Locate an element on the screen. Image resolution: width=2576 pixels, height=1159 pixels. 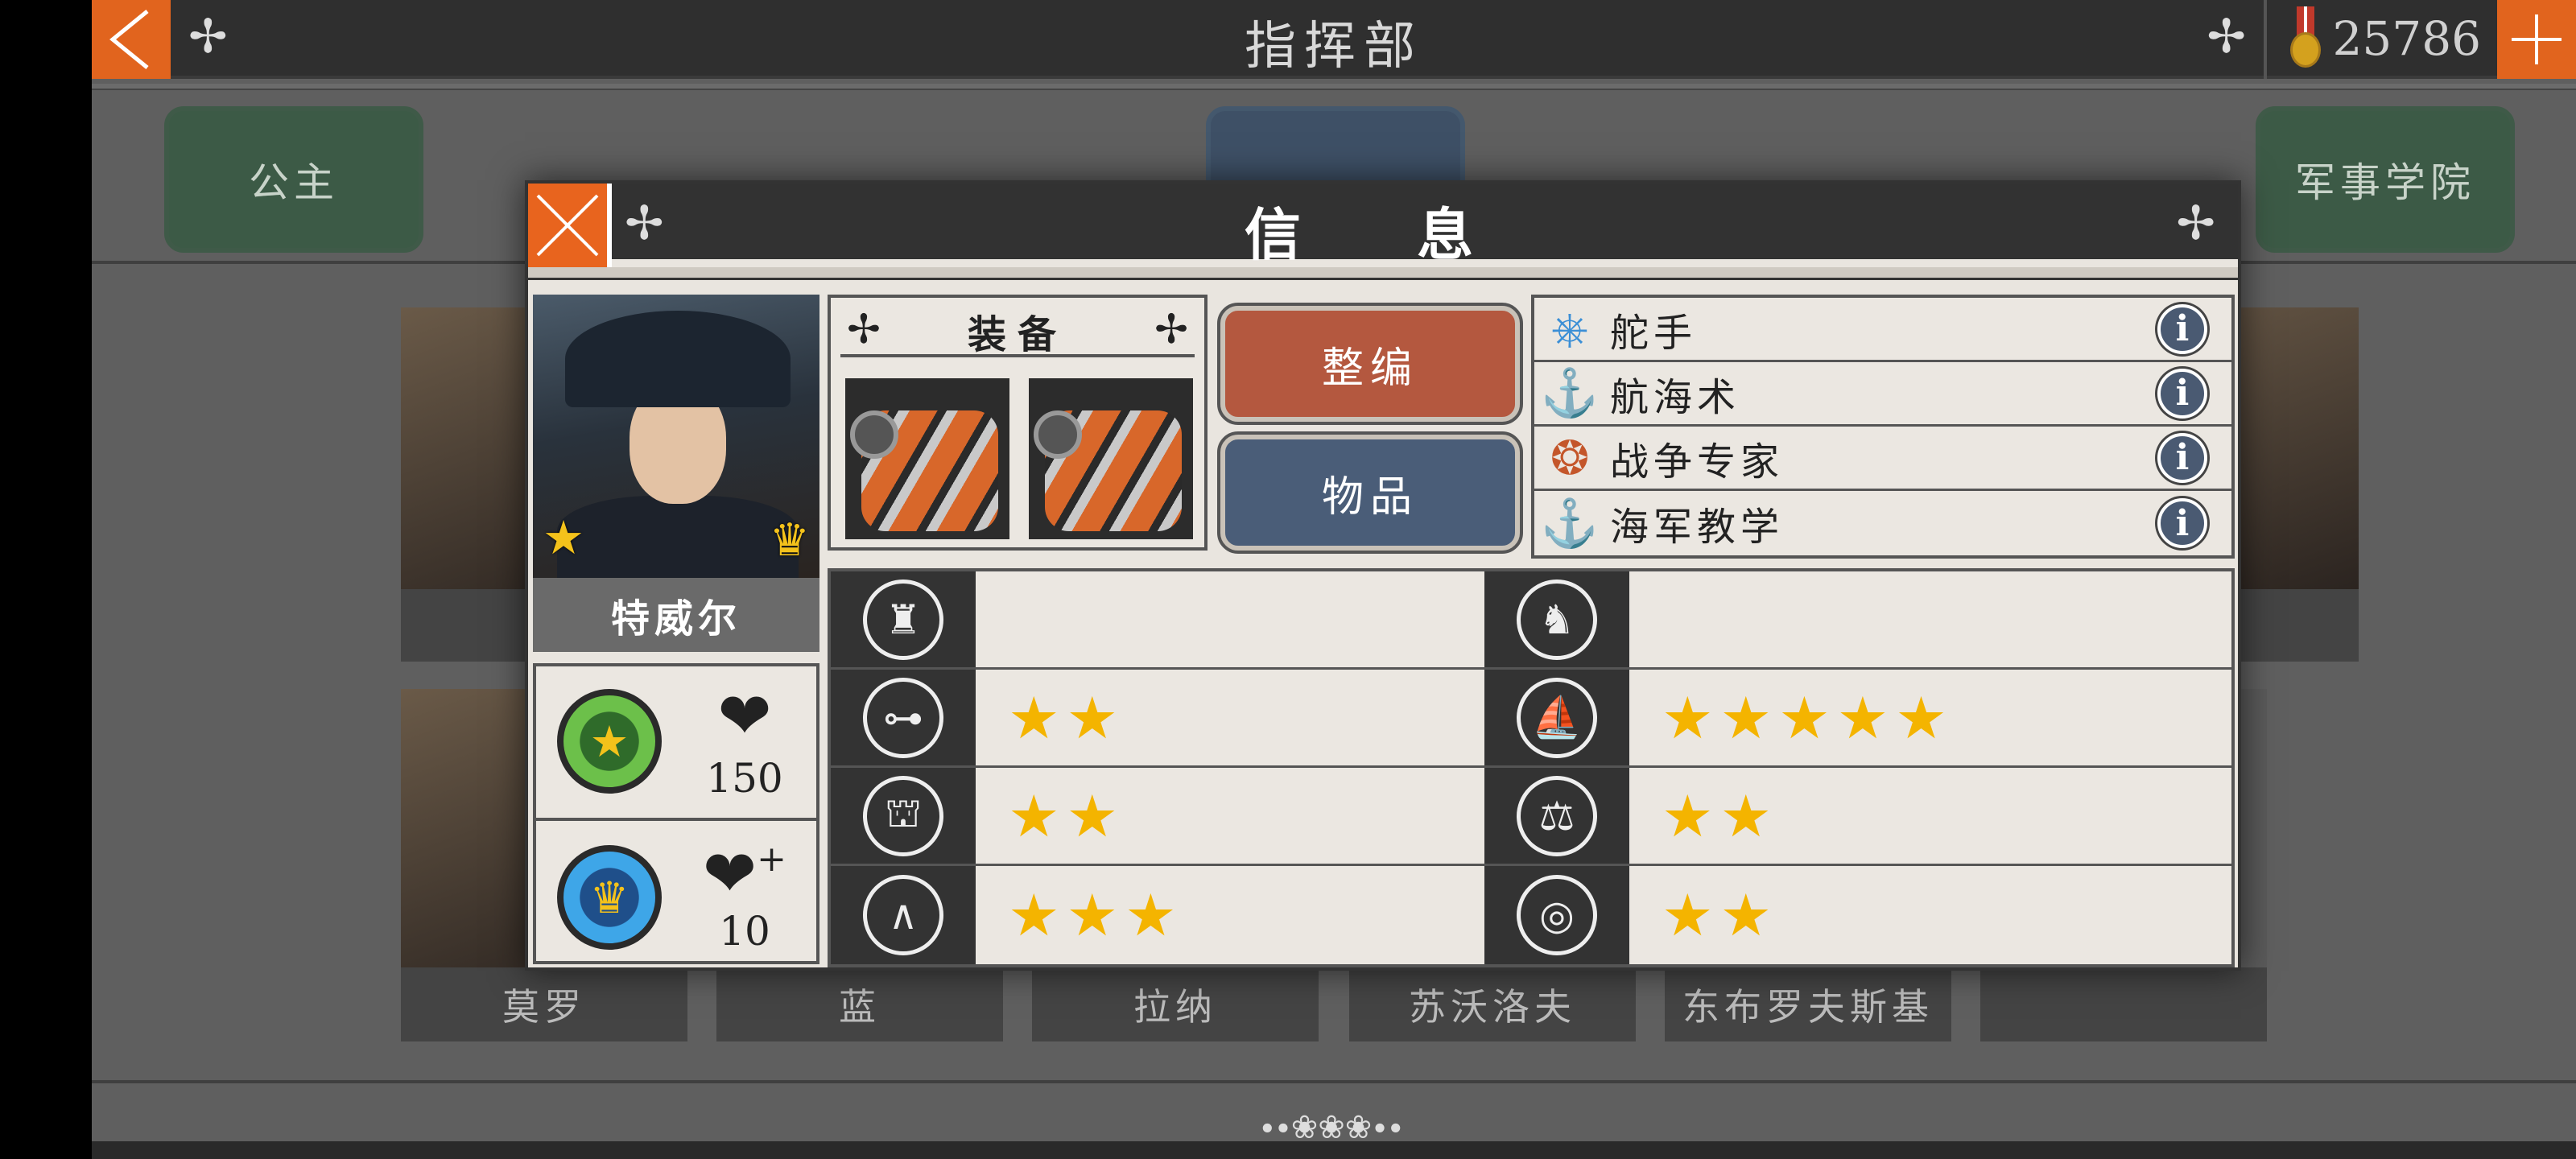
rank-star-icon: ★ is located at coordinates (609, 741).